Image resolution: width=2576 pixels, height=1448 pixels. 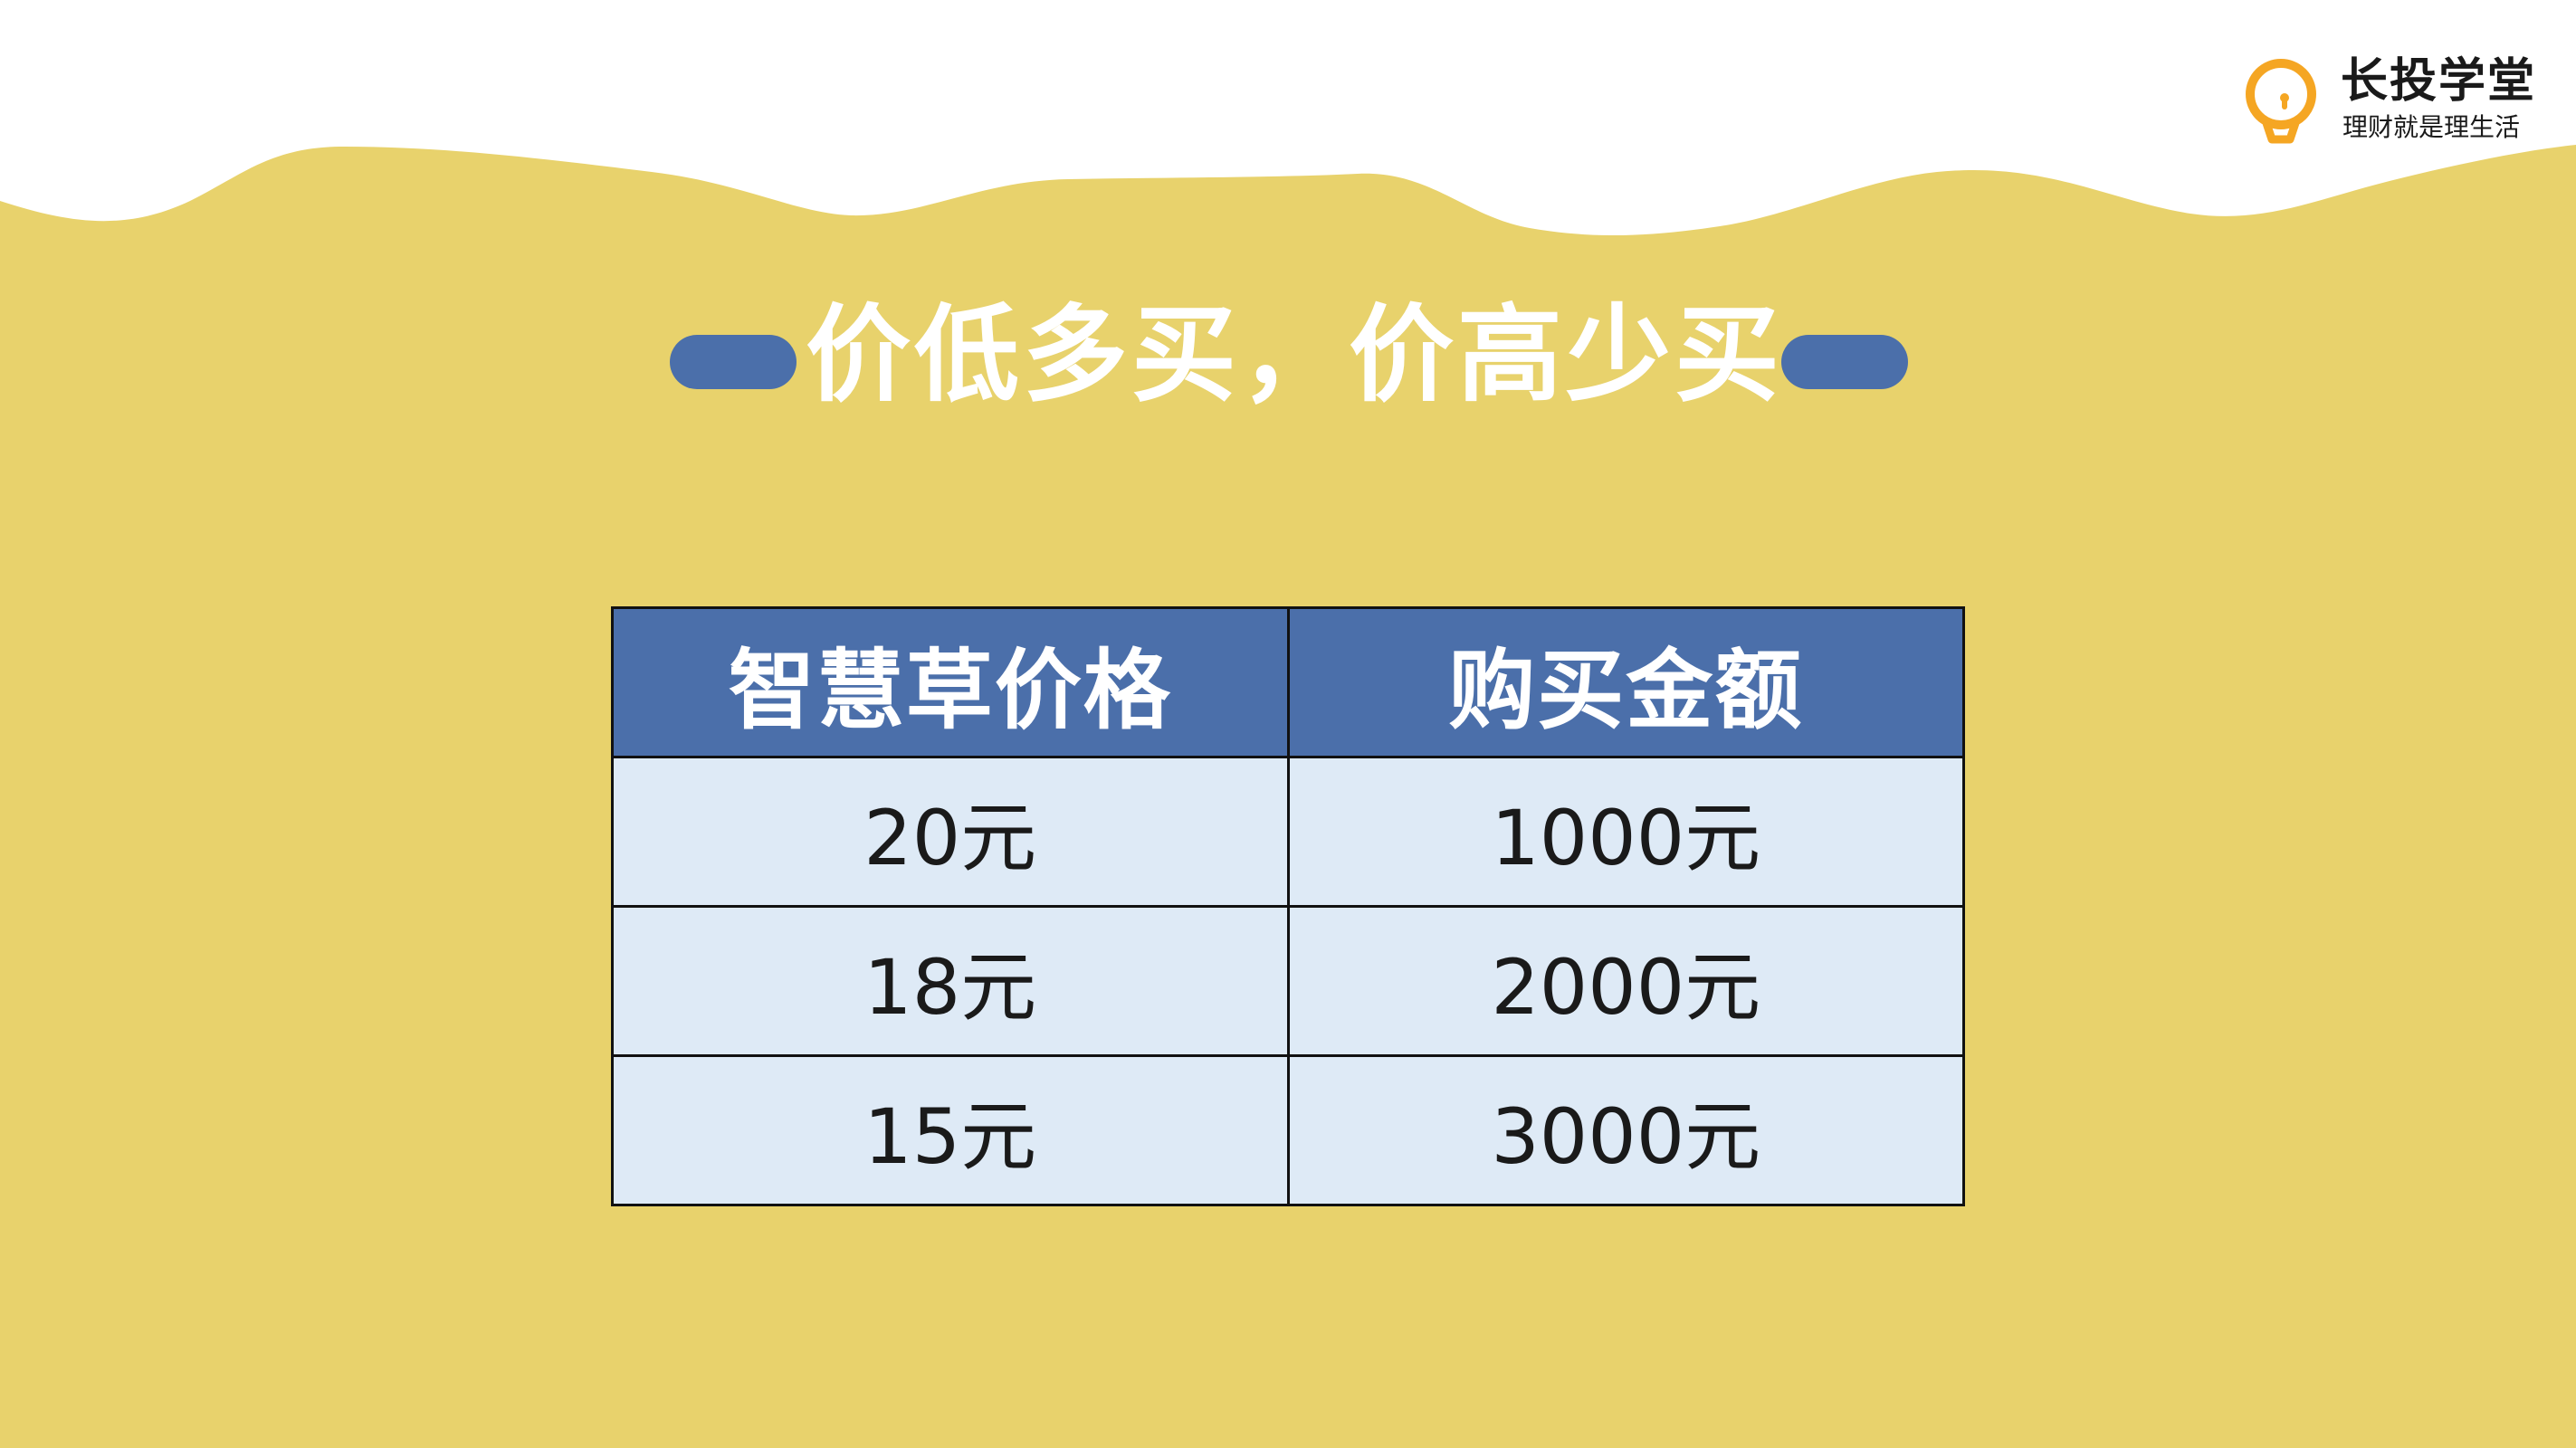 I want to click on brand-name: 长投学堂, so click(x=2439, y=81).